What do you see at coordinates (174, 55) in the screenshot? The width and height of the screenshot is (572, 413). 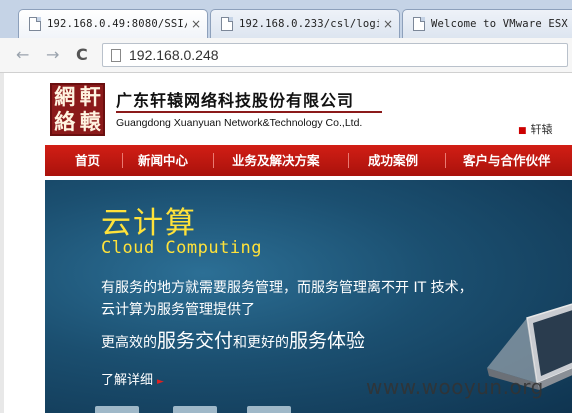 I see `address-text: 192.168.0.248` at bounding box center [174, 55].